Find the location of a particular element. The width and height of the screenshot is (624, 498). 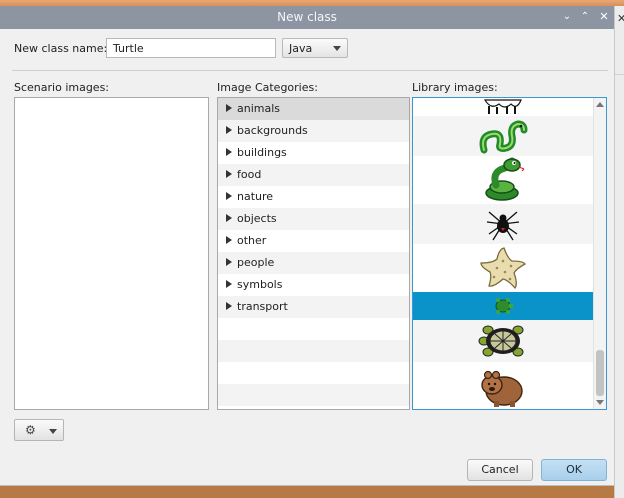

category-item-symbols: symbols is located at coordinates (313, 285).